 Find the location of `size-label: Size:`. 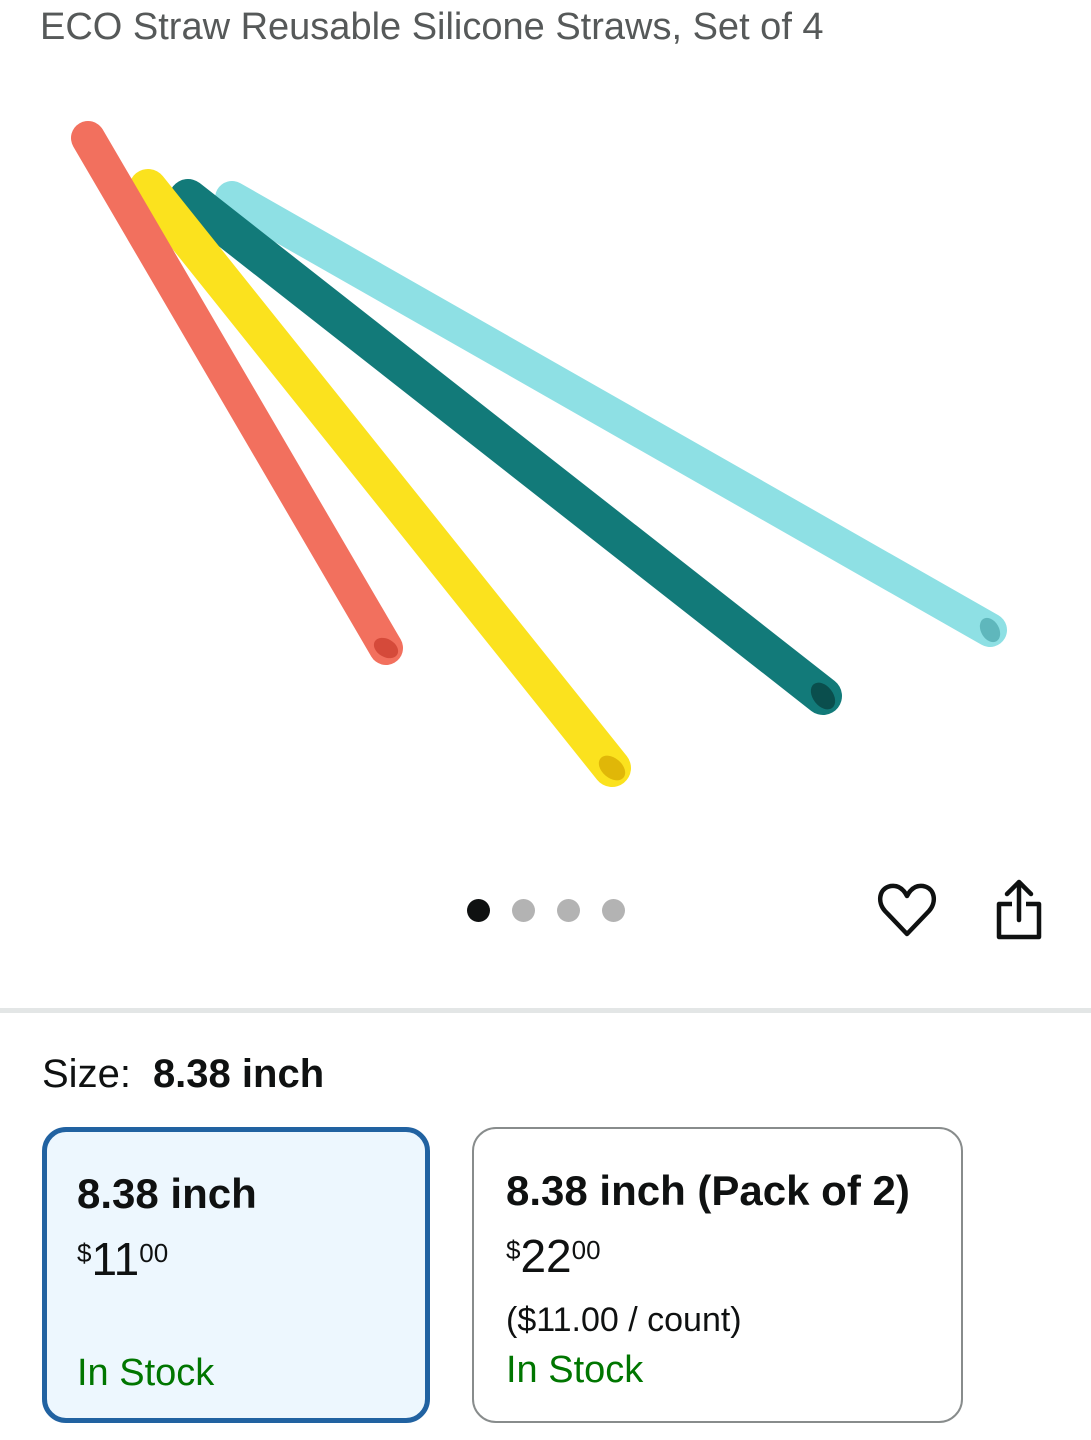

size-label: Size: is located at coordinates (86, 1074).